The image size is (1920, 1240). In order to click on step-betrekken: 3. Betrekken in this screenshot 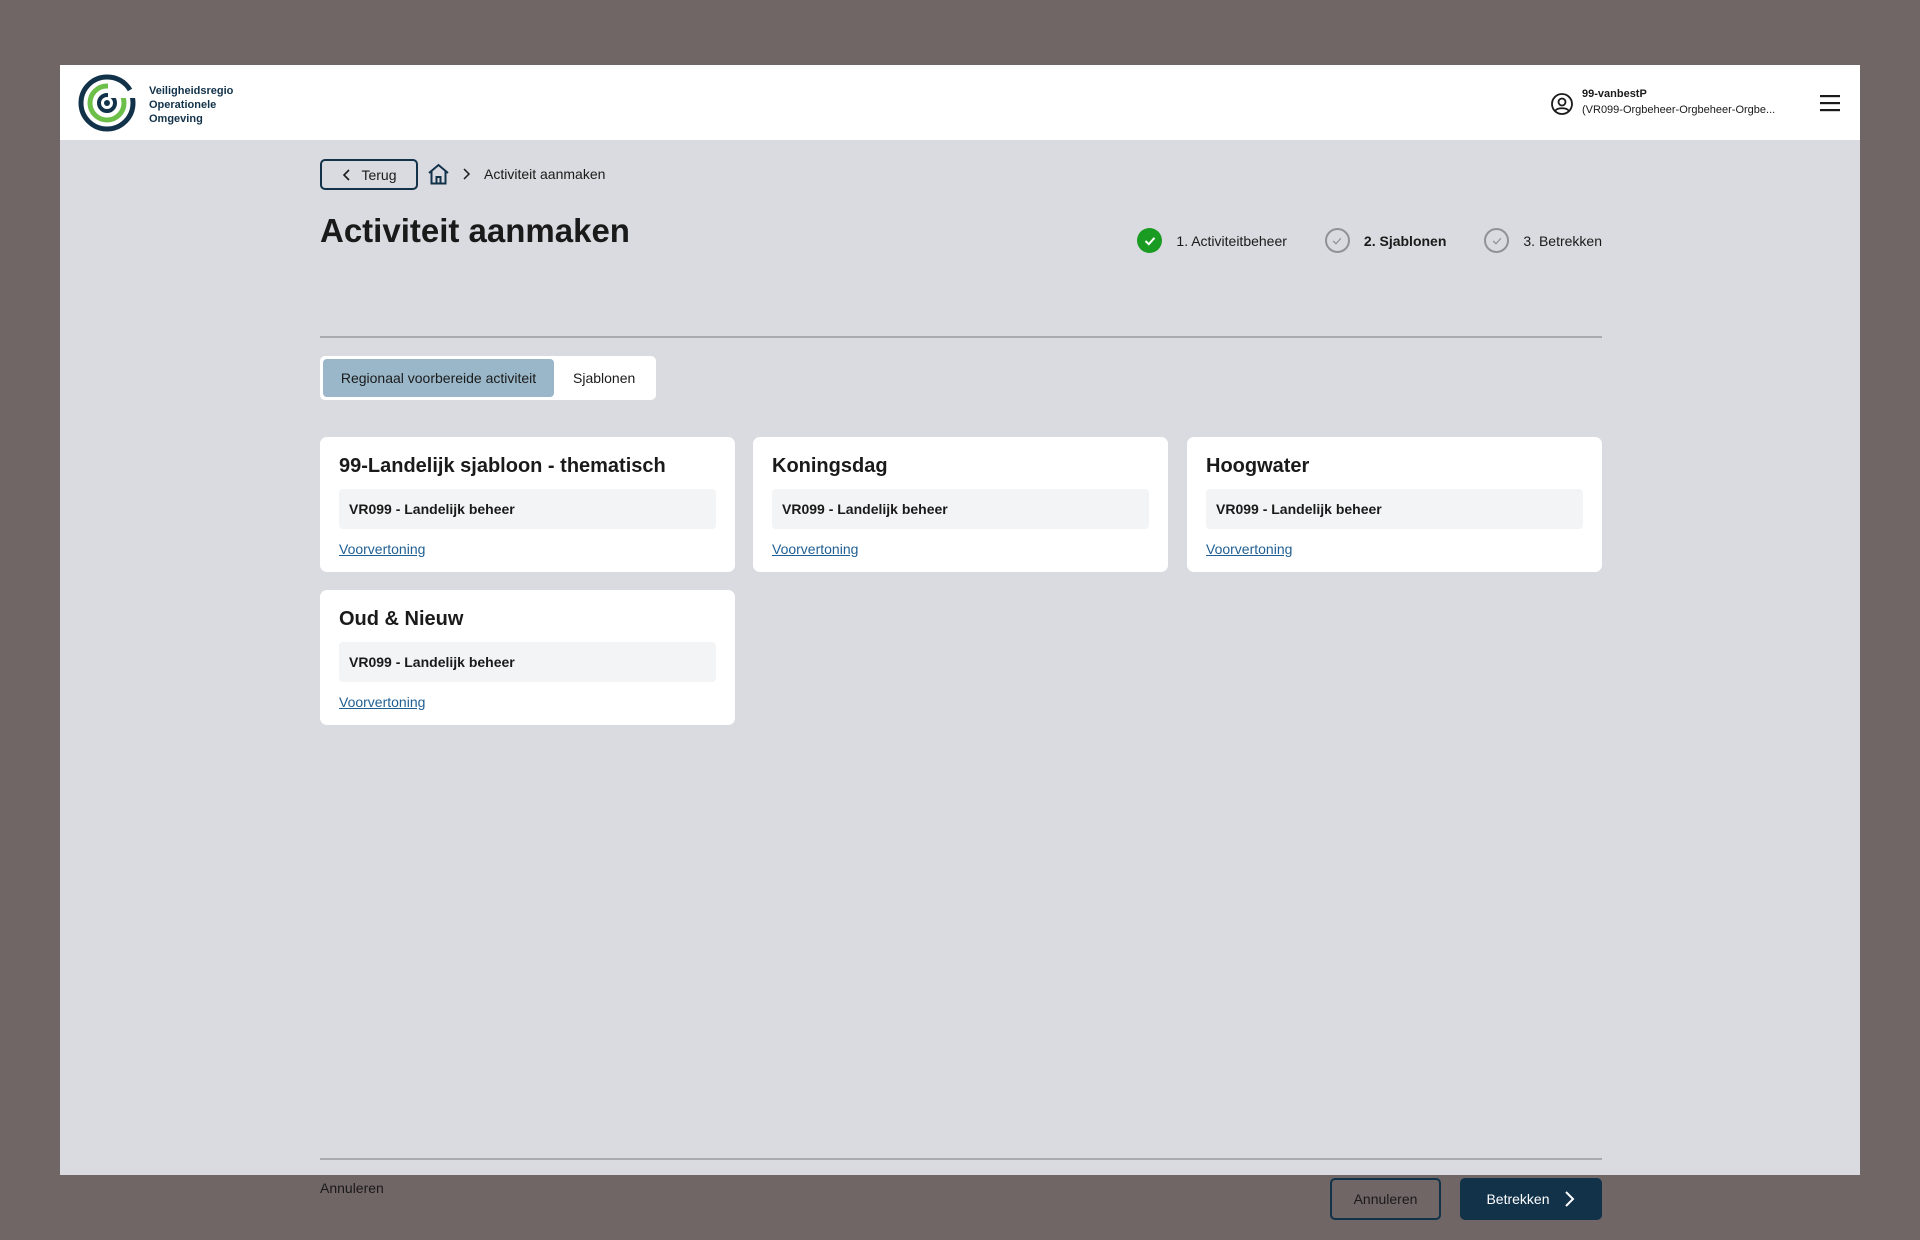, I will do `click(1543, 240)`.